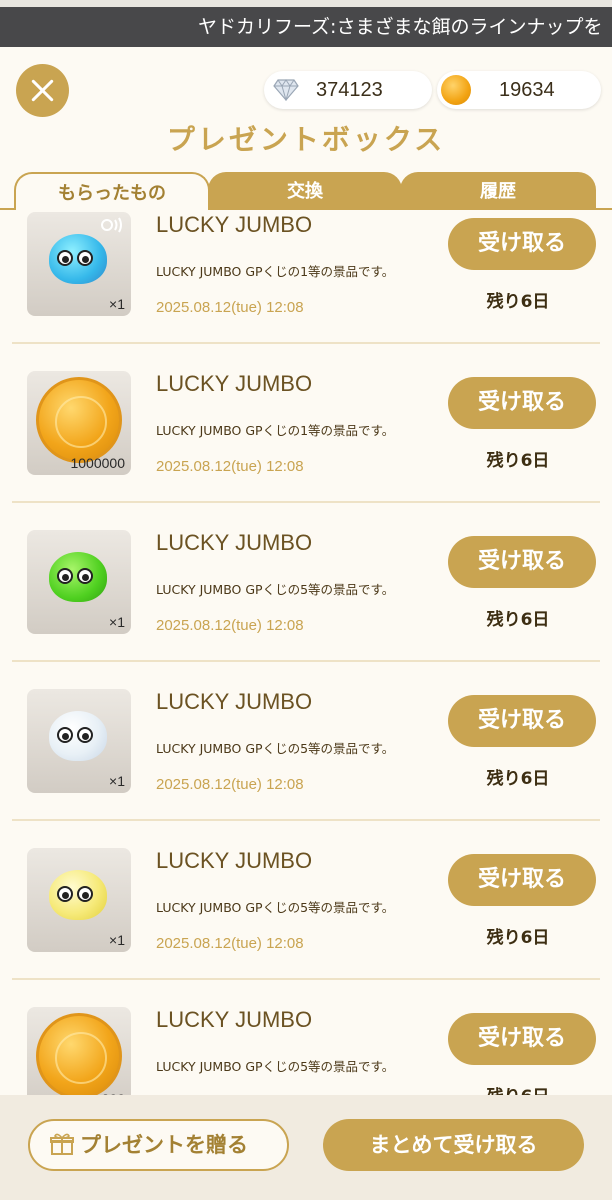 This screenshot has width=612, height=1200. Describe the element at coordinates (97, 463) in the screenshot. I see `item-quantity: 1000000` at that location.